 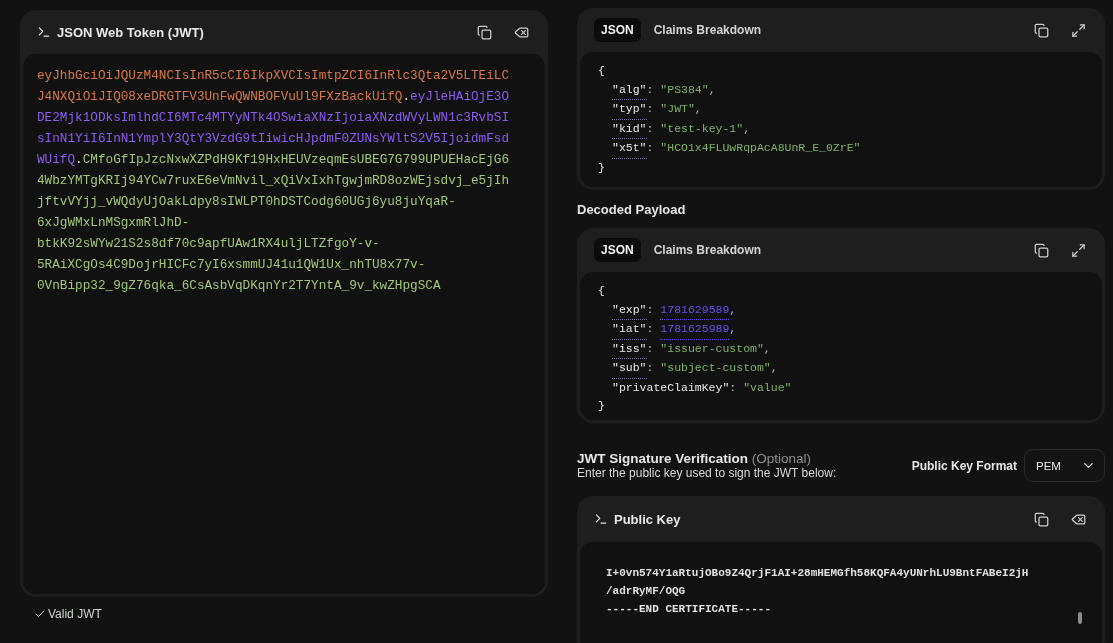 What do you see at coordinates (629, 310) in the screenshot?
I see `claim-key: "exp"` at bounding box center [629, 310].